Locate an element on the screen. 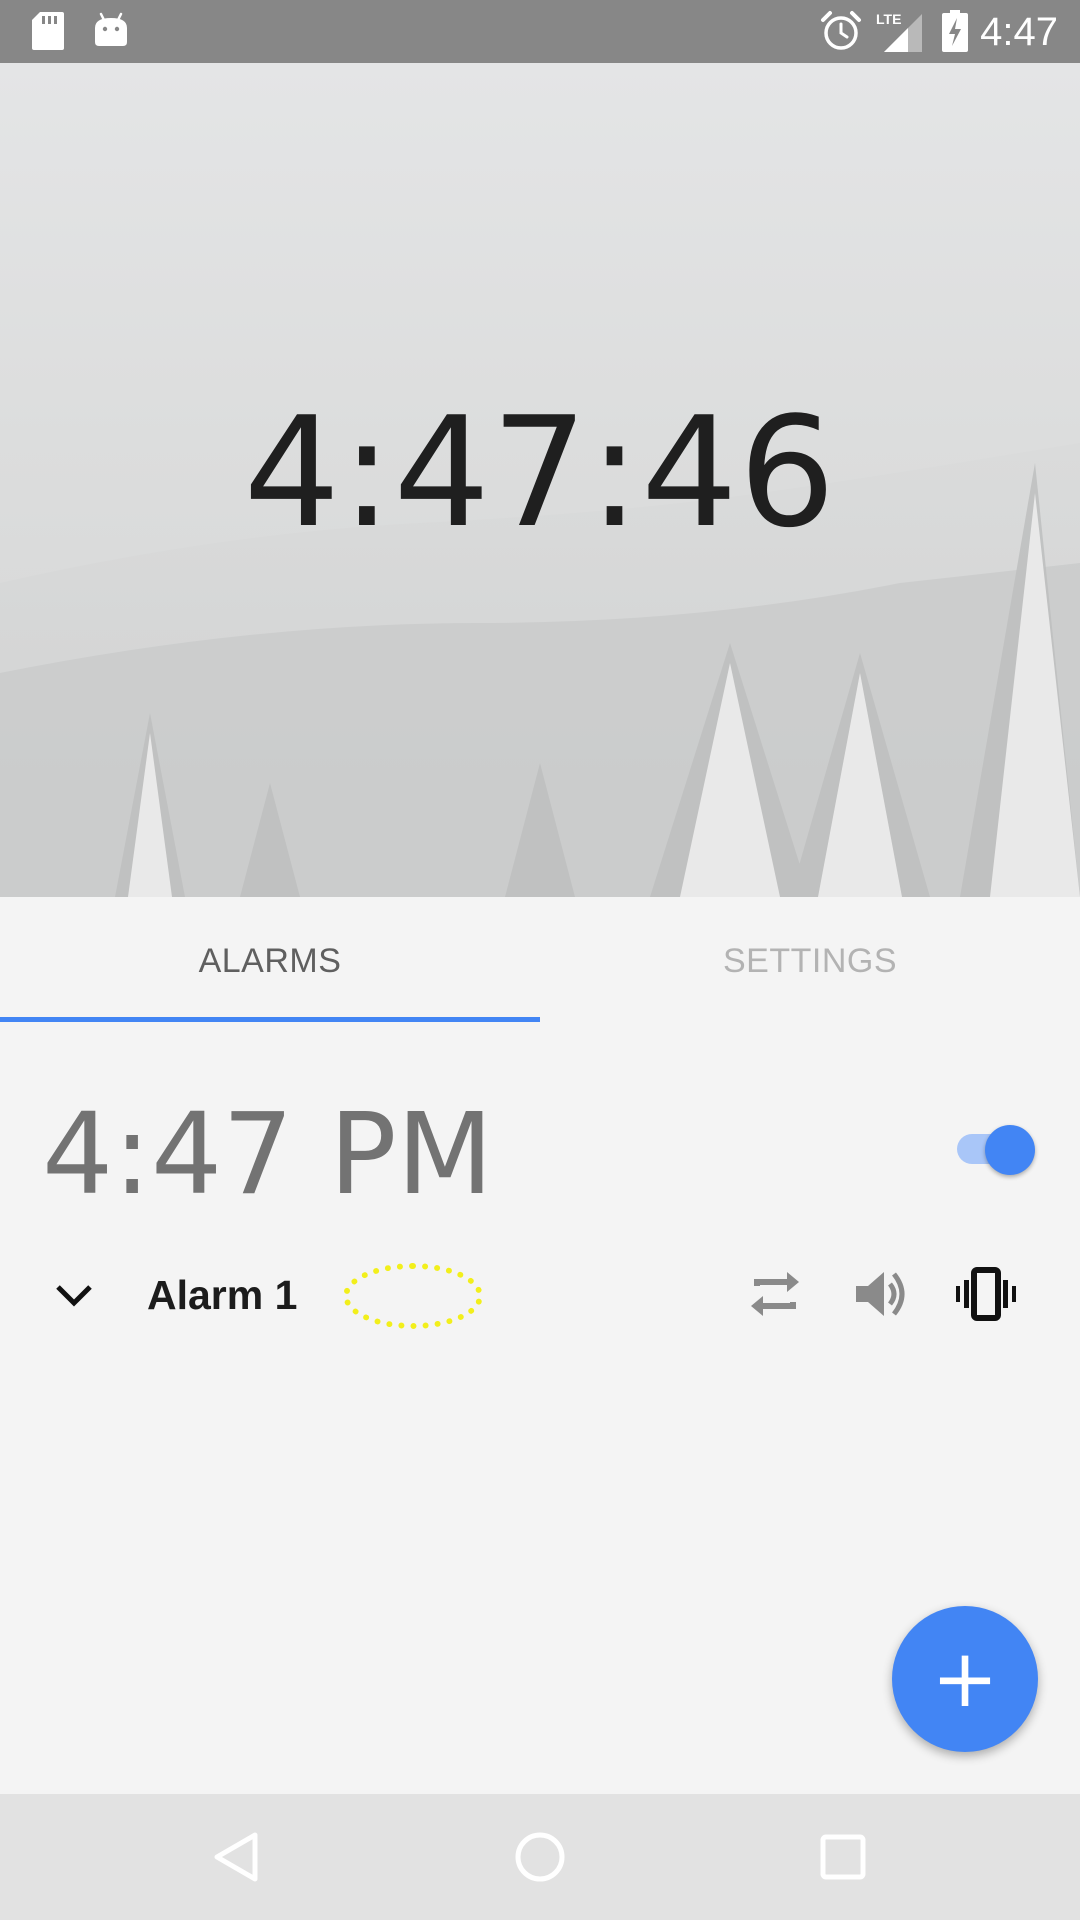  toggle-thumb is located at coordinates (1010, 1150).